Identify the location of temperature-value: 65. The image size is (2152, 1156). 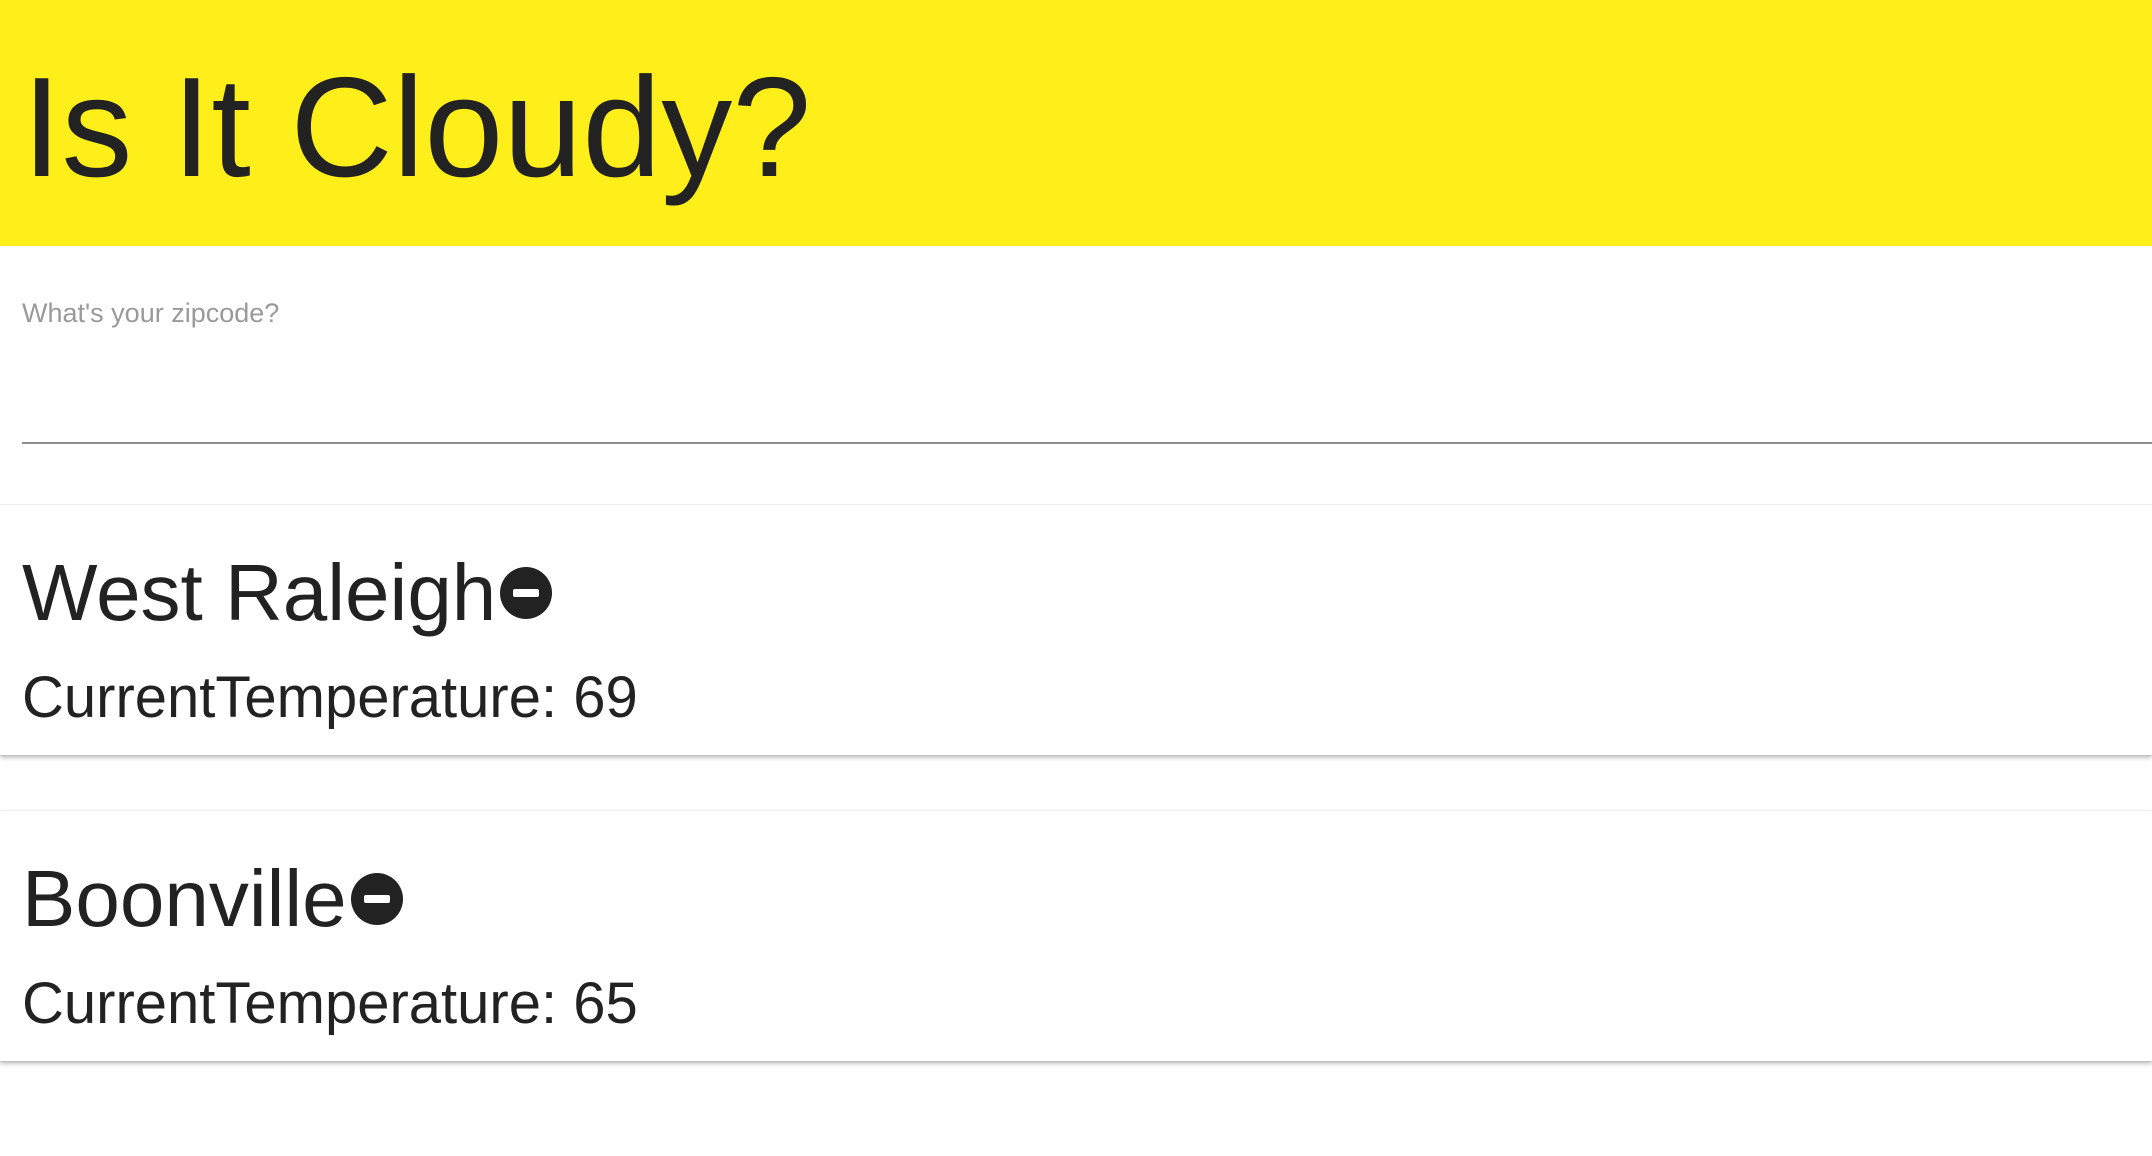
(605, 1003).